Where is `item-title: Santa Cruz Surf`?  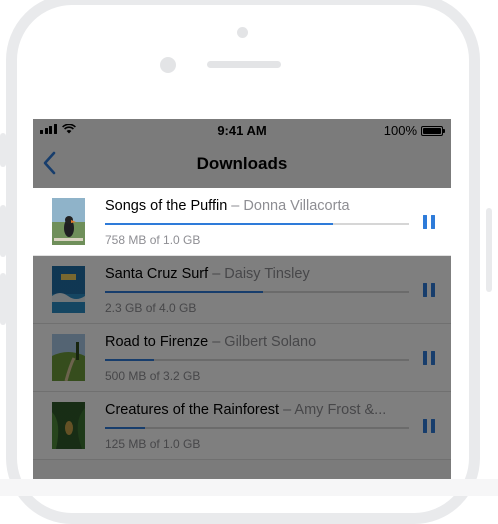 item-title: Santa Cruz Surf is located at coordinates (157, 274).